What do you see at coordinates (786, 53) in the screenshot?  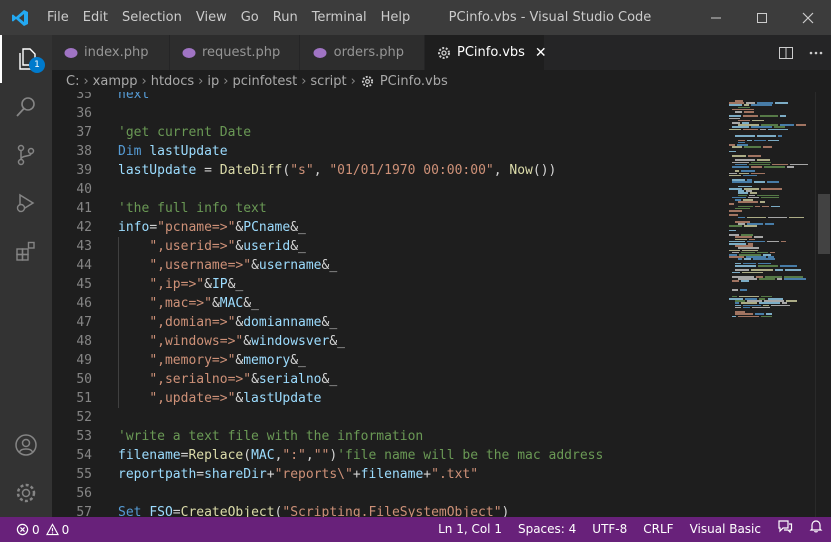 I see `split-editor-icon` at bounding box center [786, 53].